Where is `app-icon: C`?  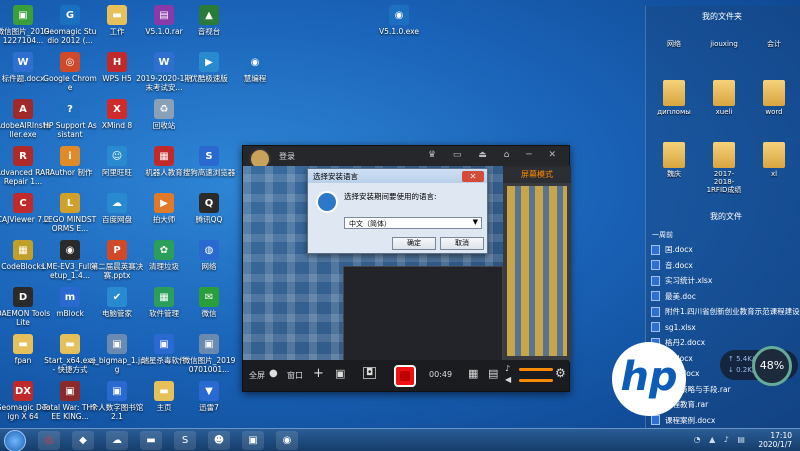
app-icon: C is located at coordinates (23, 203).